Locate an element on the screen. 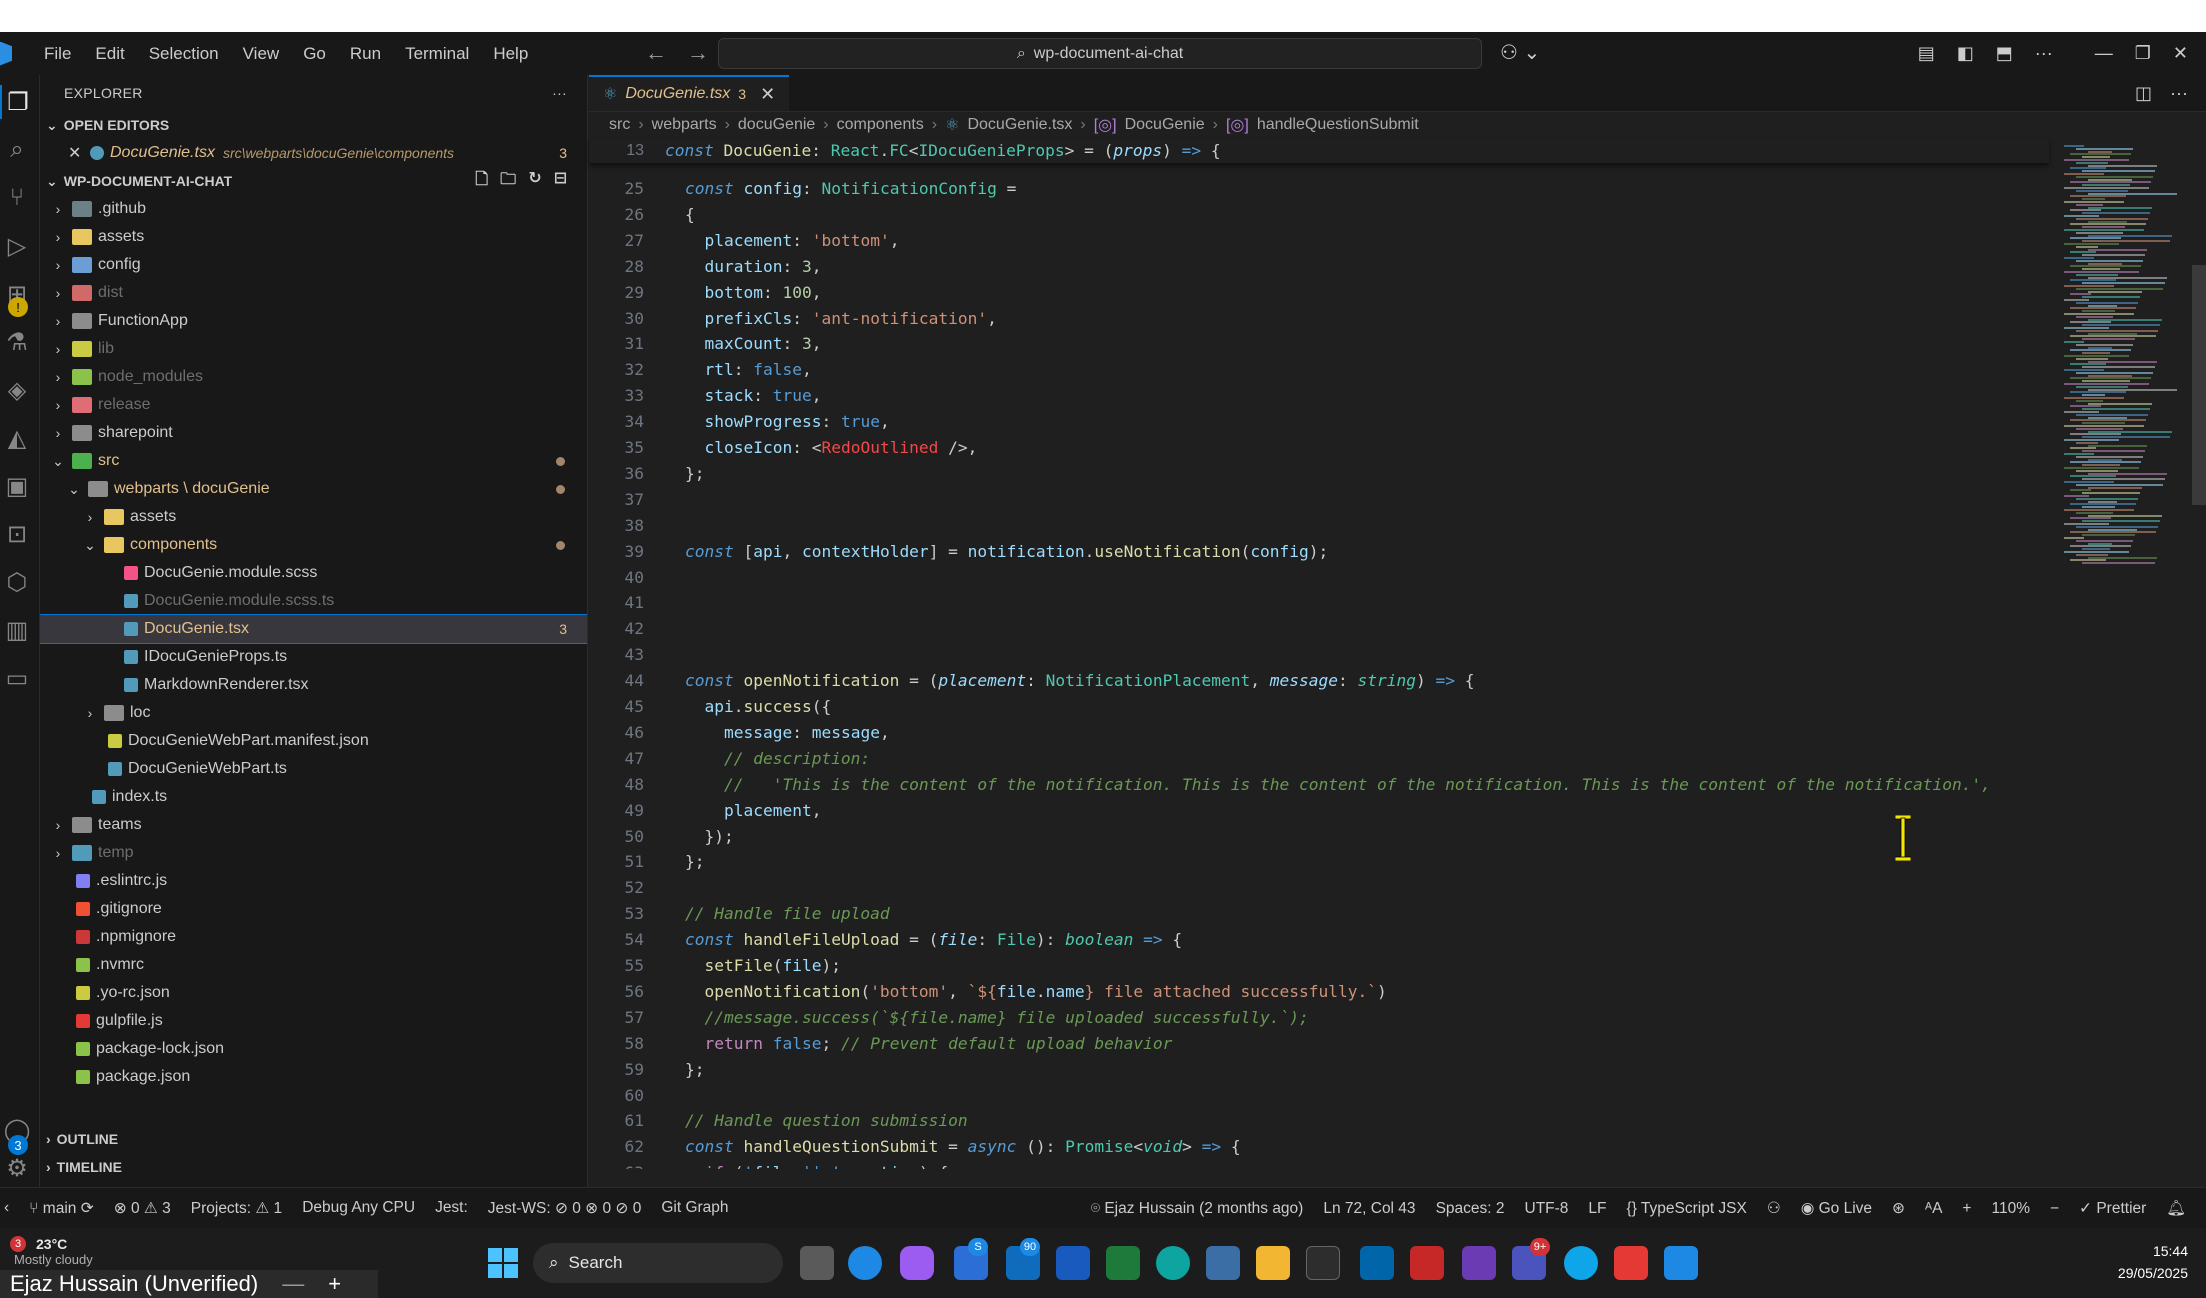  tree-folder: › lib is located at coordinates (313, 349).